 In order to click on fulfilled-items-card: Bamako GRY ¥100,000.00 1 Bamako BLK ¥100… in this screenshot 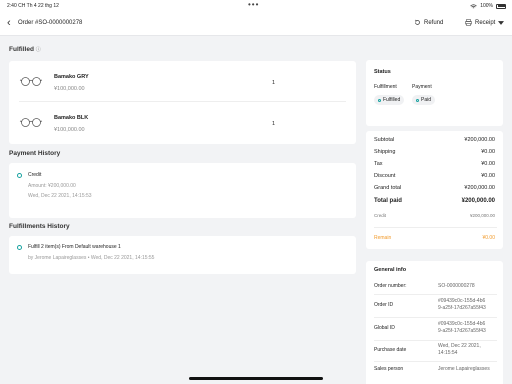, I will do `click(182, 102)`.